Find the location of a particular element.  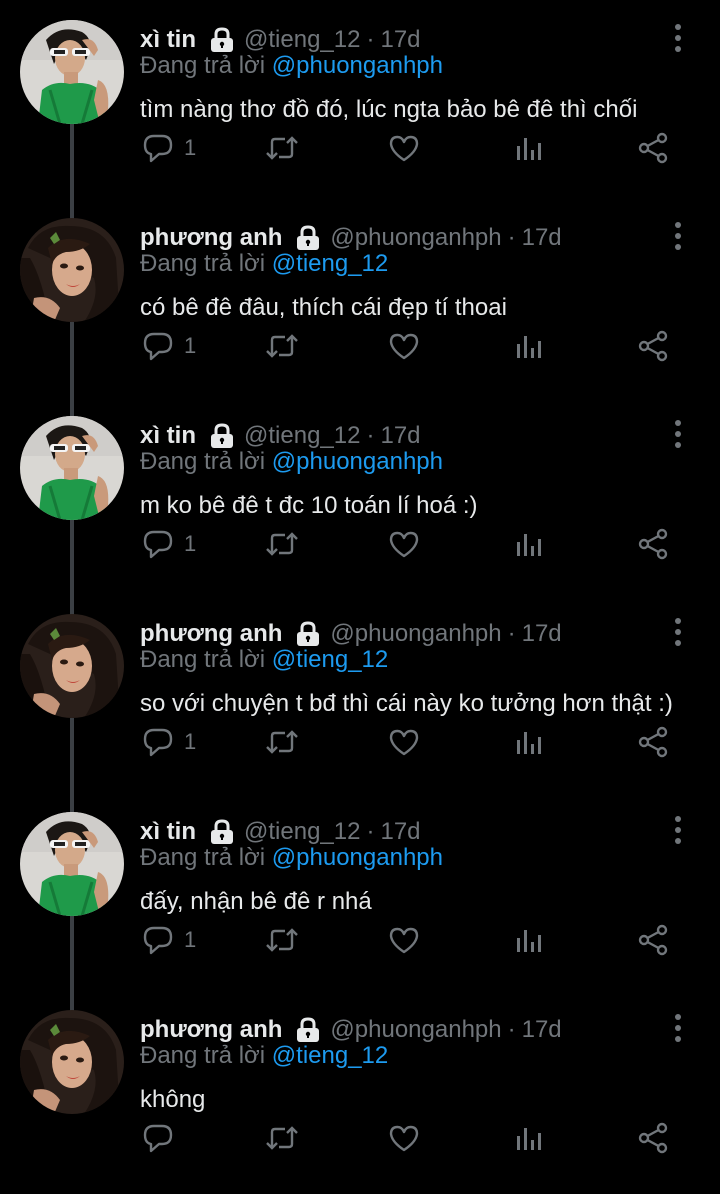

replying-to: Đang trả lời @phuonganhph is located at coordinates (291, 858).